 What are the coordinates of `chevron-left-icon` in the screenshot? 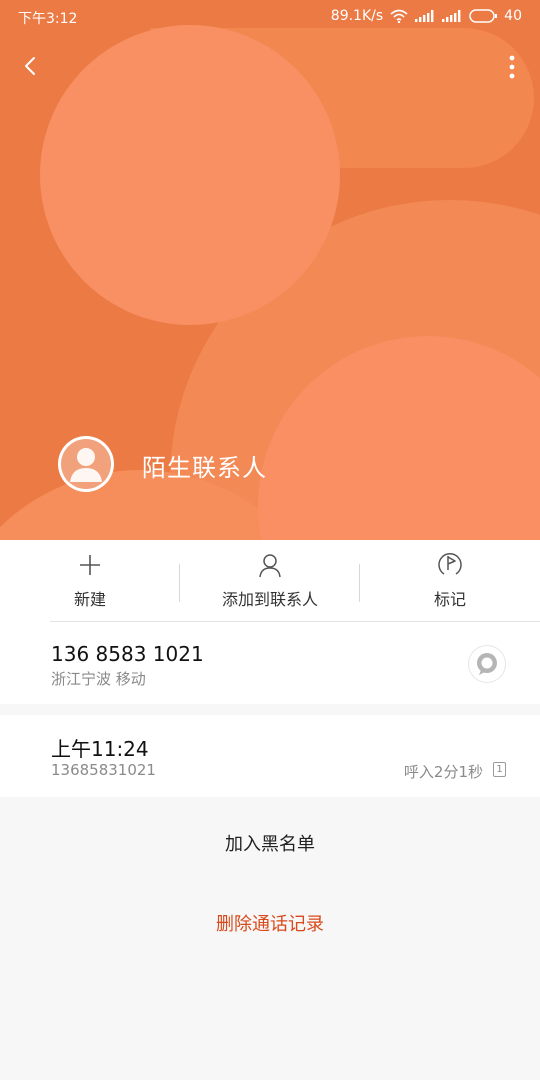 It's located at (30, 66).